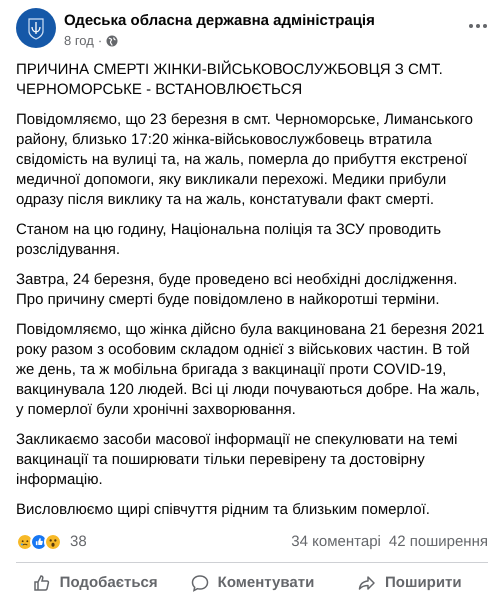 The image size is (504, 600). What do you see at coordinates (409, 583) in the screenshot?
I see `action-button: Поширити` at bounding box center [409, 583].